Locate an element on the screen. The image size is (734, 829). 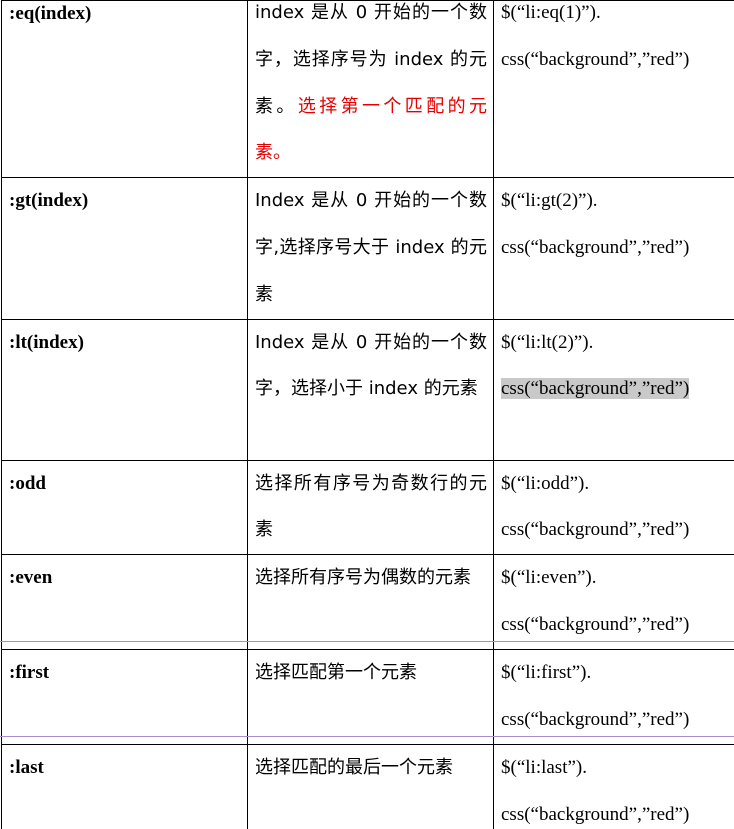
selector-cell: :odd is located at coordinates (124, 507).